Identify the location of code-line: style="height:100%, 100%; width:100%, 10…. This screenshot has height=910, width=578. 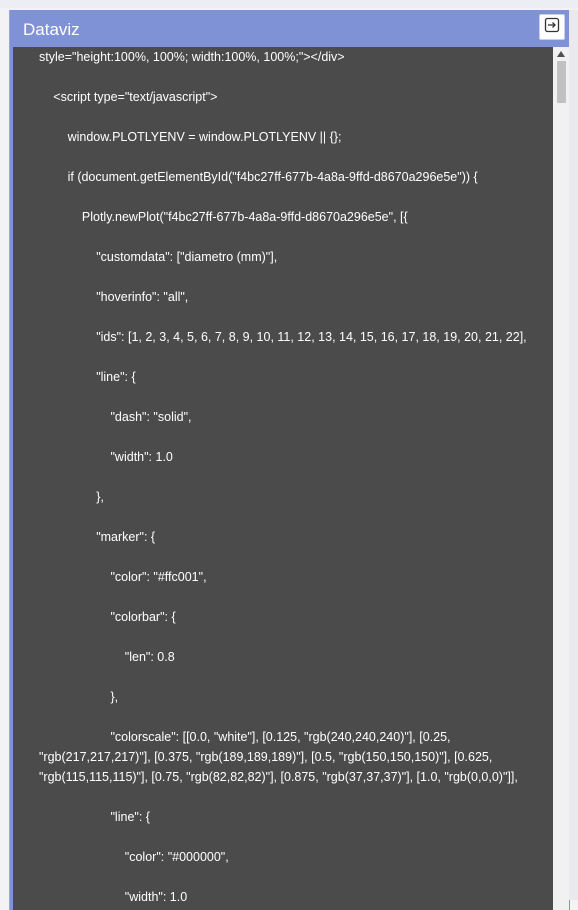
(192, 57).